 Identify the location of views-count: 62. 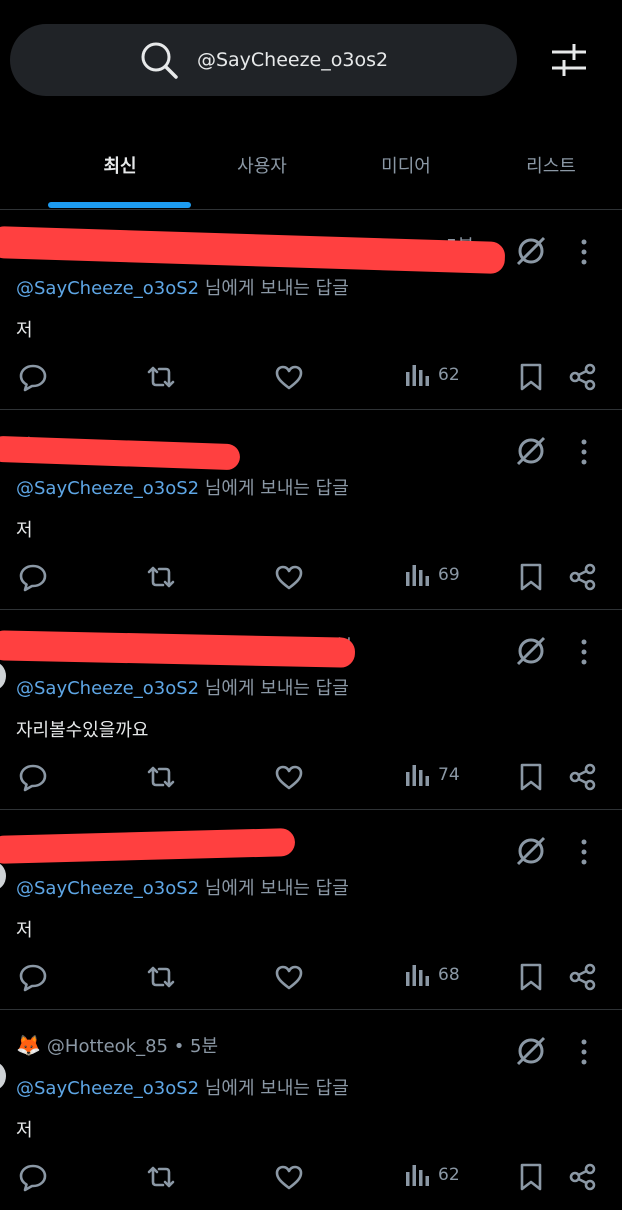
(449, 375).